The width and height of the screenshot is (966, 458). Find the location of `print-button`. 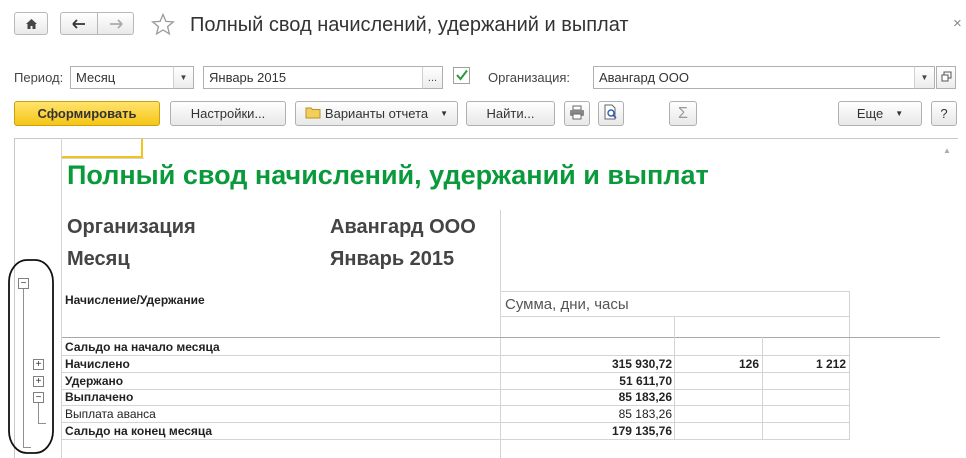

print-button is located at coordinates (577, 113).